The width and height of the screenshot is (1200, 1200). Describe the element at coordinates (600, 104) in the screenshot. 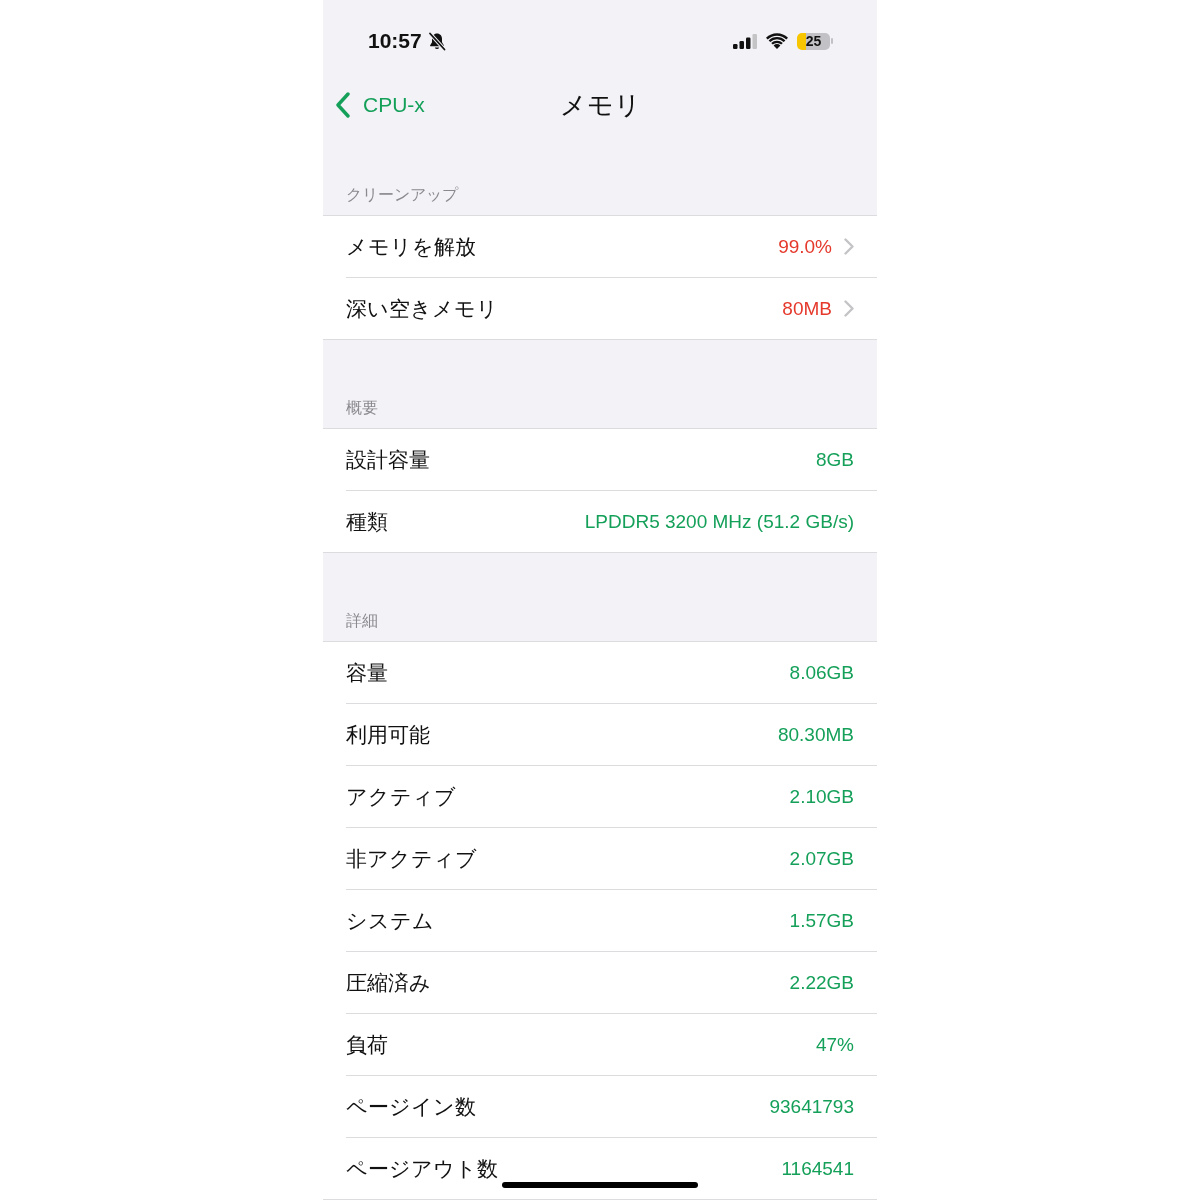

I see `page-title: メモリ` at that location.